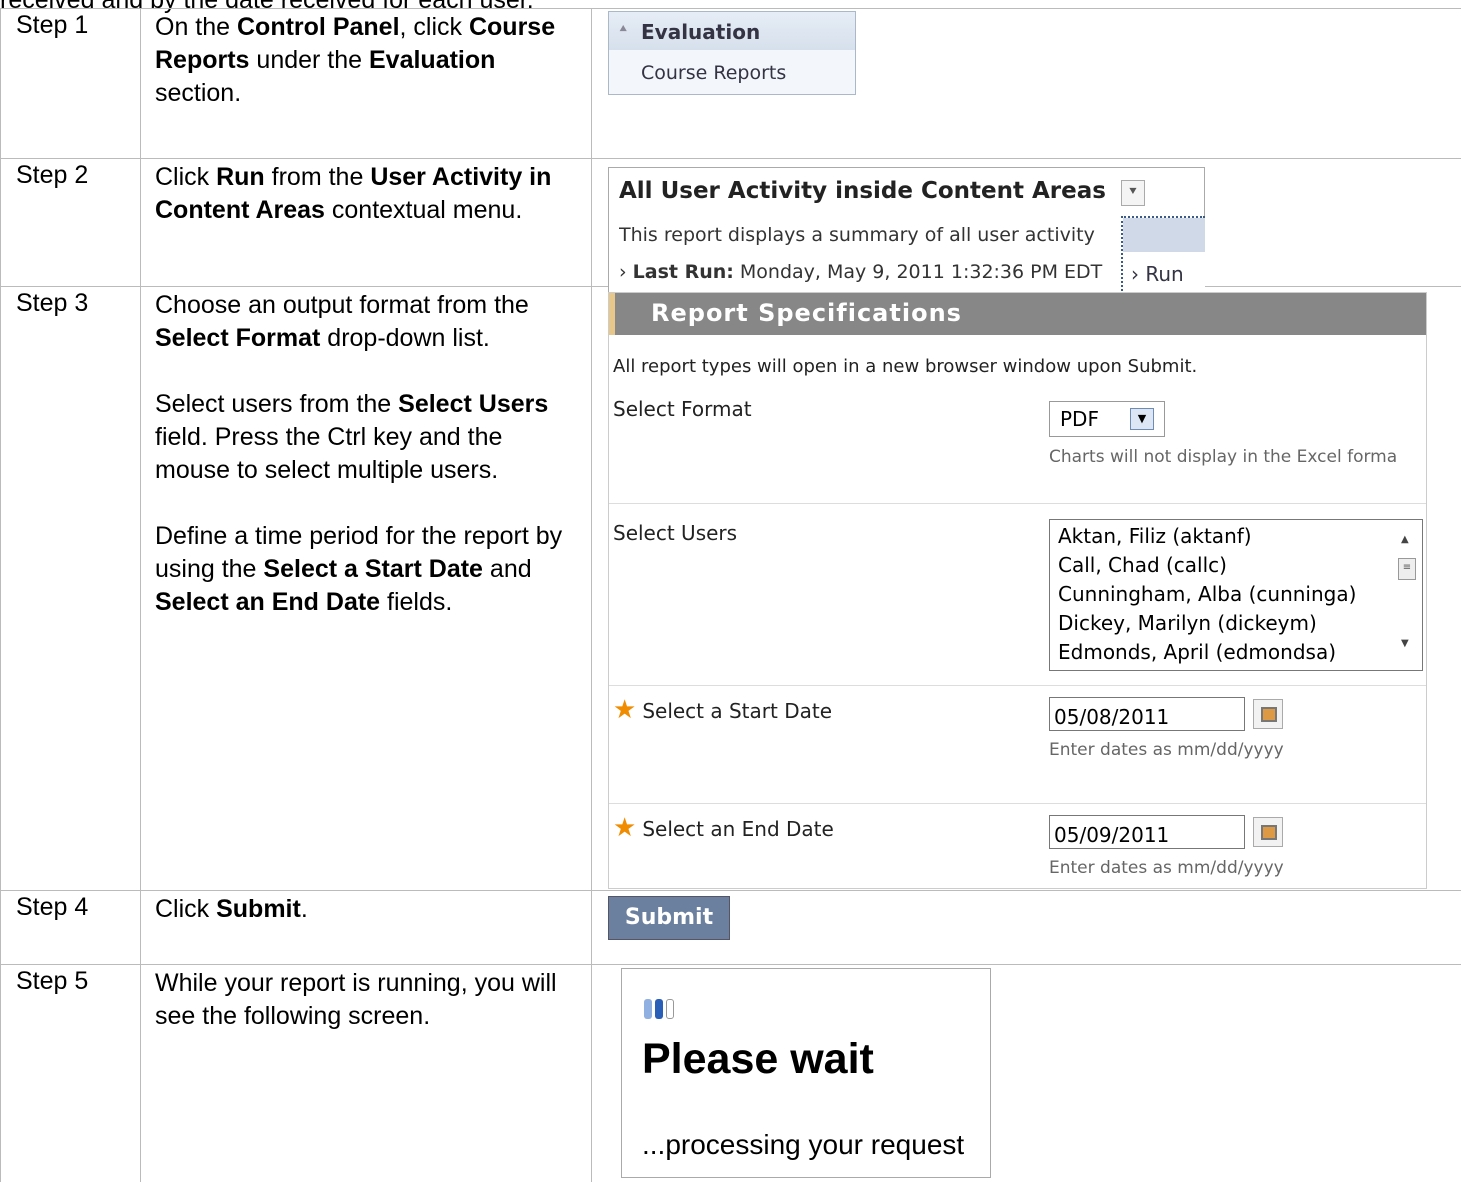  I want to click on report-title: All User Activity inside Content Areas, so click(862, 191).